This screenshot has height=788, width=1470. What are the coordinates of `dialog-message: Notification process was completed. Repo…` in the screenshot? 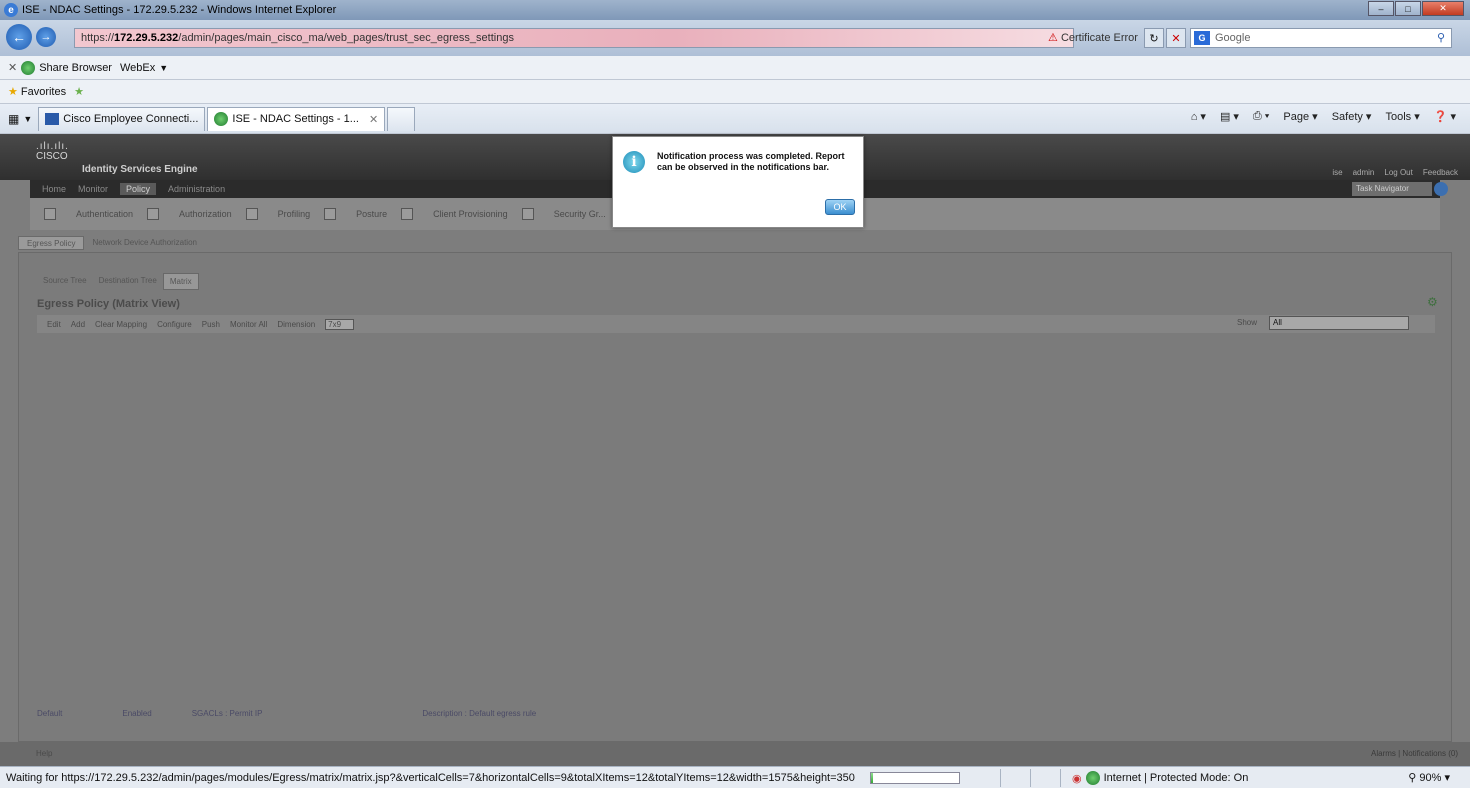 It's located at (751, 161).